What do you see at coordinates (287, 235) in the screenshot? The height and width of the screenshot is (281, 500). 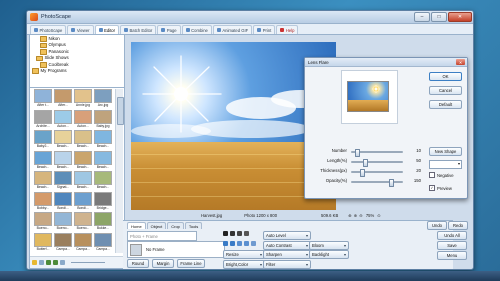 I see `auto-level-dropdown: Auto Level` at bounding box center [287, 235].